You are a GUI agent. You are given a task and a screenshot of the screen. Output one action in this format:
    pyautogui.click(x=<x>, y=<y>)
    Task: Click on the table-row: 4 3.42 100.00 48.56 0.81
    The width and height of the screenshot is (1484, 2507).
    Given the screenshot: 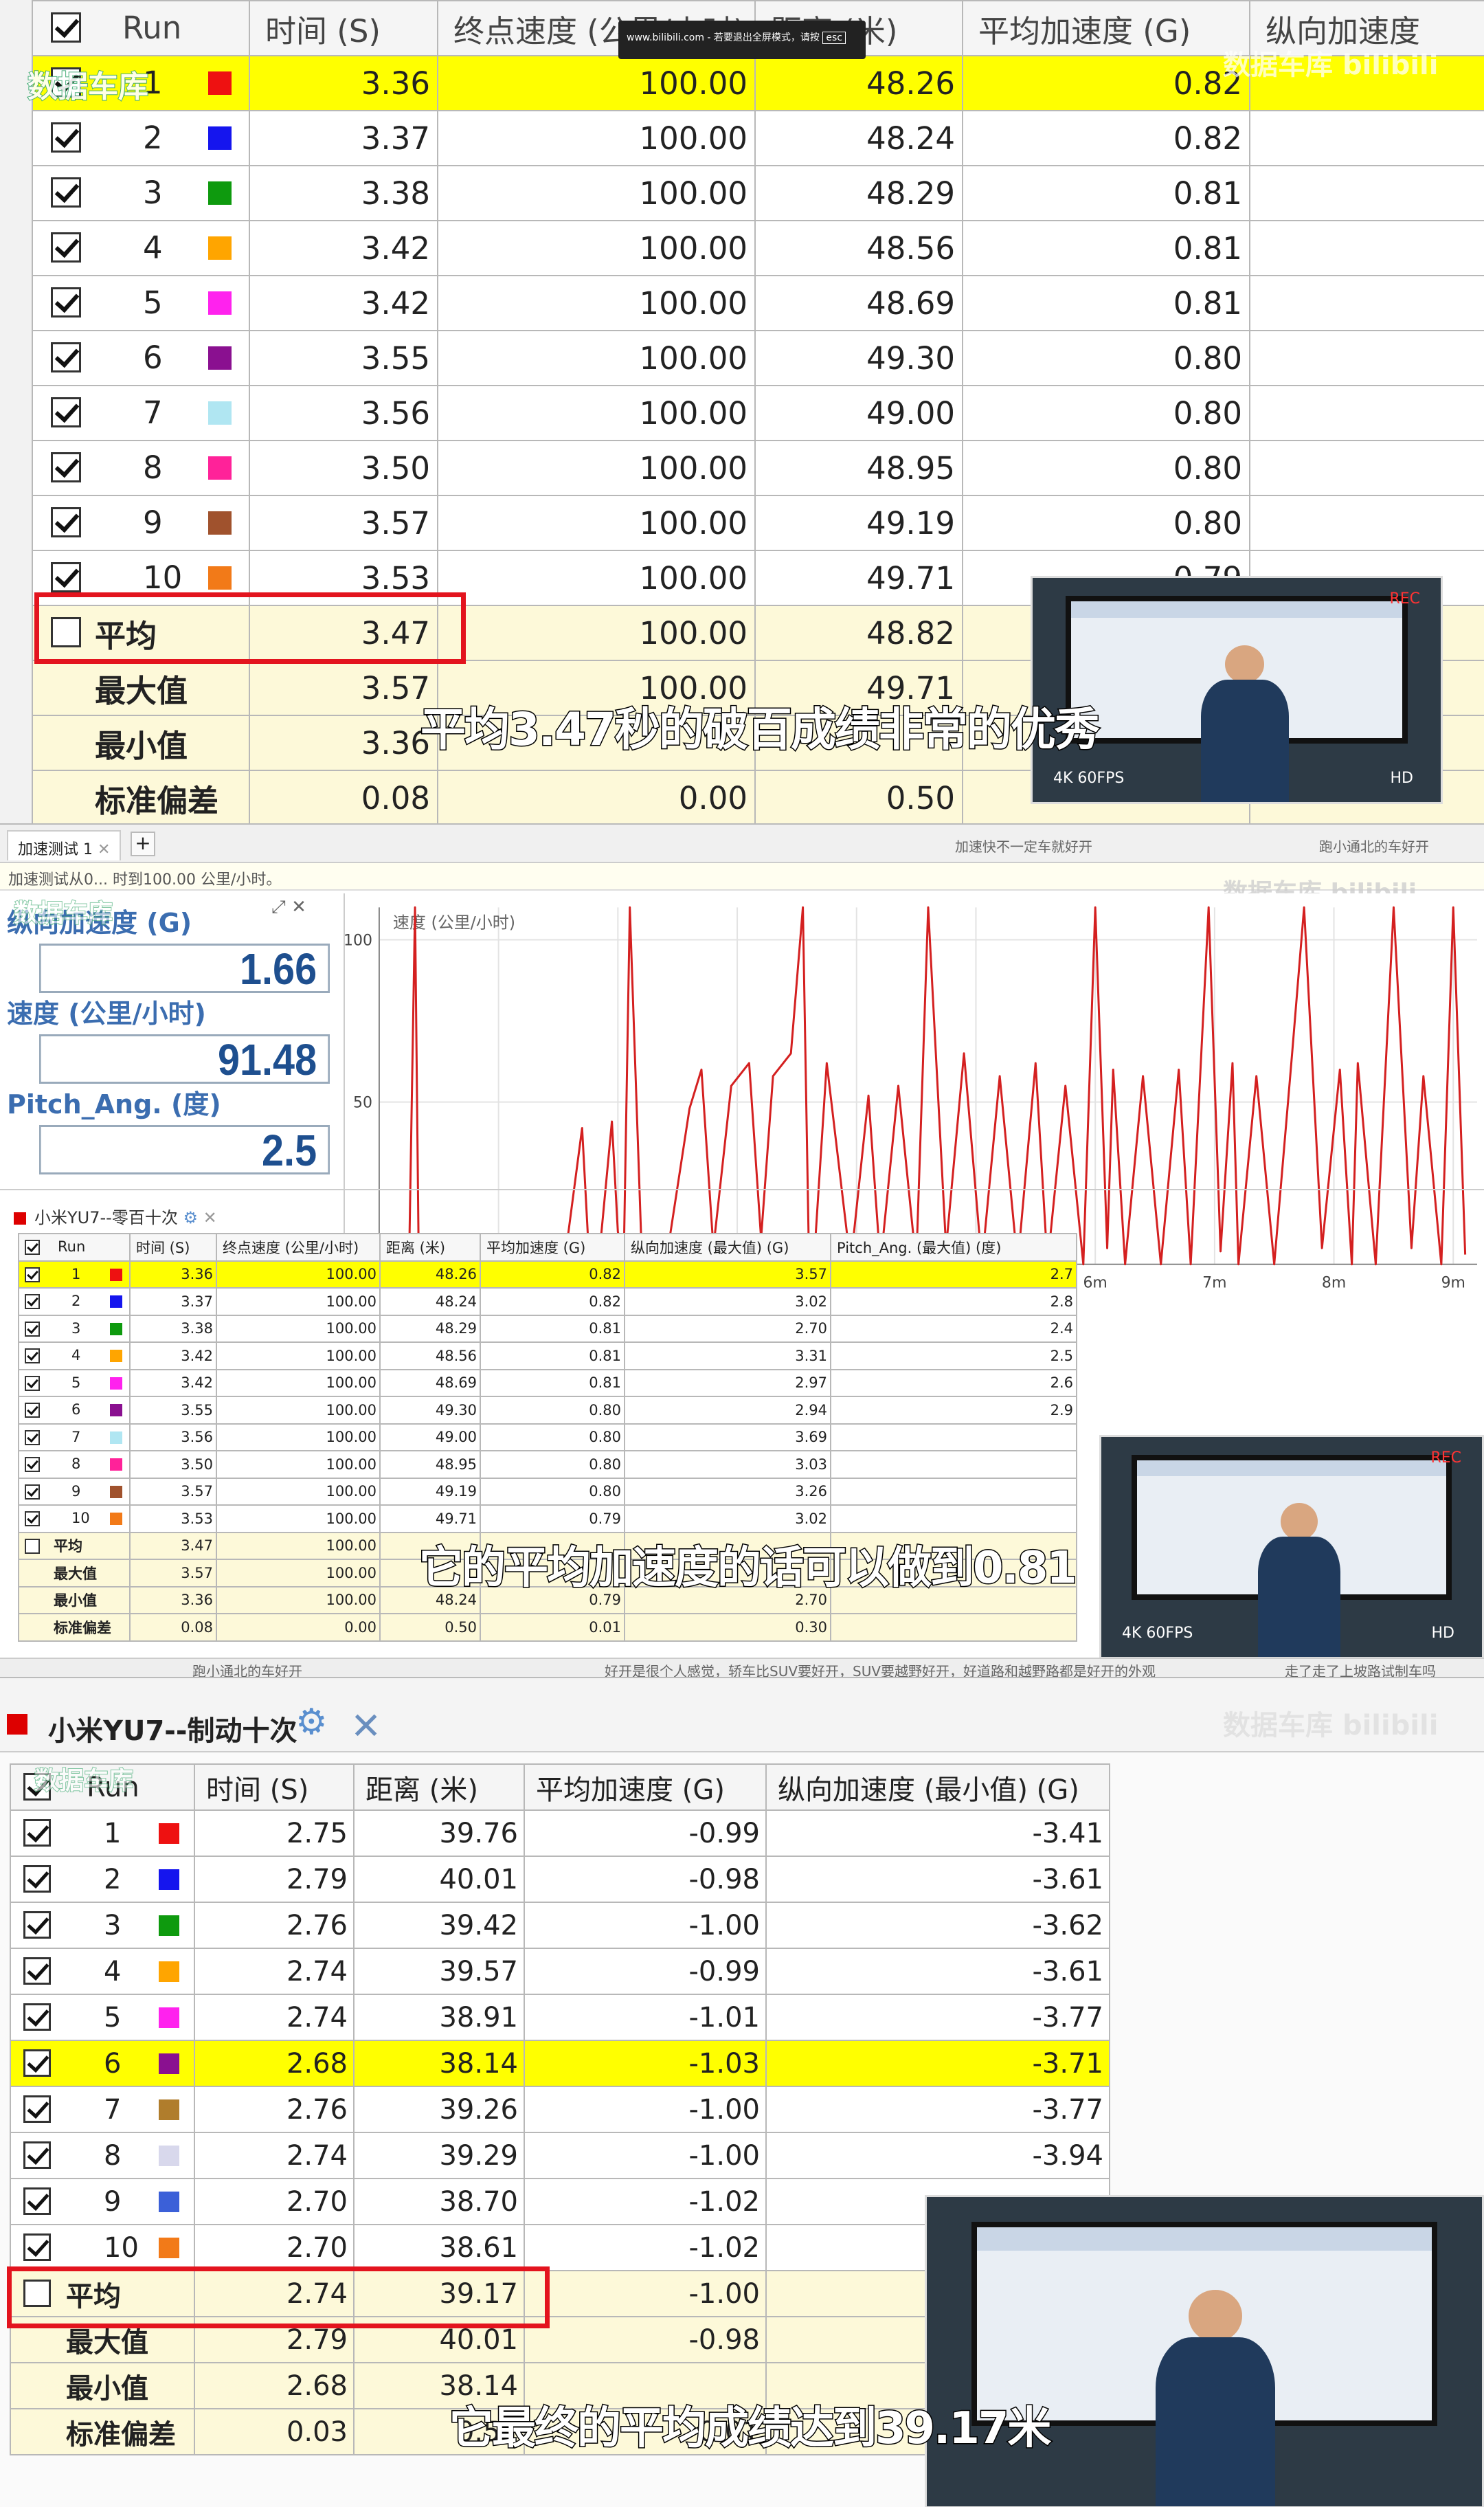 What is the action you would take?
    pyautogui.click(x=758, y=248)
    